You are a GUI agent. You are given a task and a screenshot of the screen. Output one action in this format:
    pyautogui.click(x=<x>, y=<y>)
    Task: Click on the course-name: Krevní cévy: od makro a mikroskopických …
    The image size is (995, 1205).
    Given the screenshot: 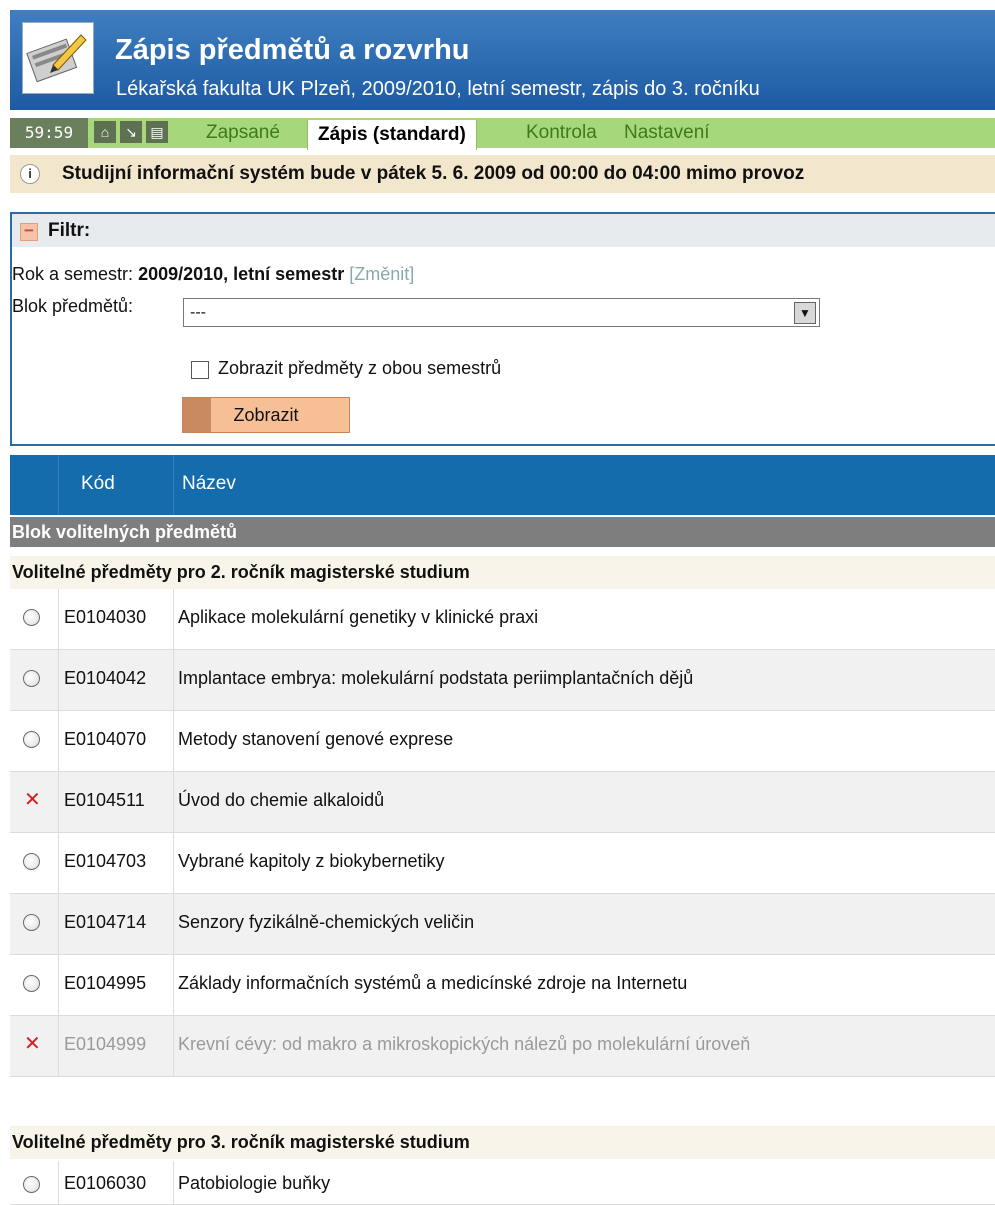 What is the action you would take?
    pyautogui.click(x=464, y=1044)
    